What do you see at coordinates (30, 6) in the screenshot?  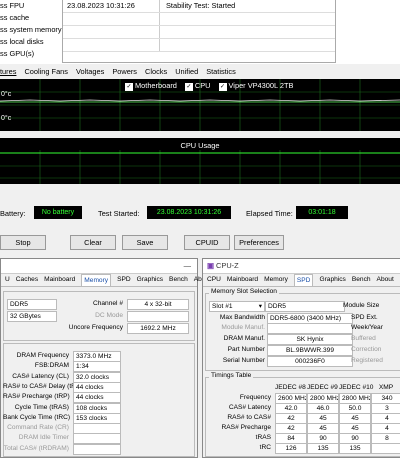 I see `stress-option: ss FPU` at bounding box center [30, 6].